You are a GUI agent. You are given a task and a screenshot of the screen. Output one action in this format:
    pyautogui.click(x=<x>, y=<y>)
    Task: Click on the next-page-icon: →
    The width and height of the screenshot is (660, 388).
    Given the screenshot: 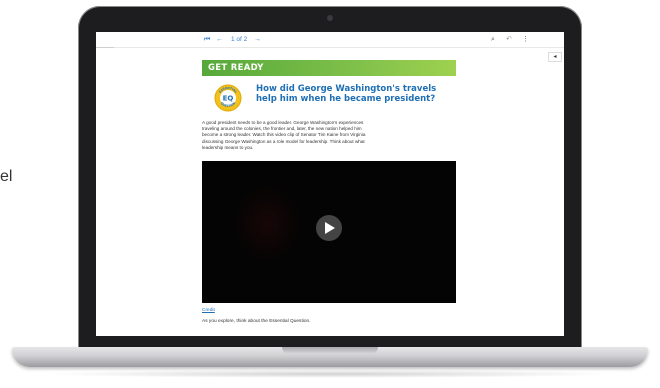 What is the action you would take?
    pyautogui.click(x=257, y=40)
    